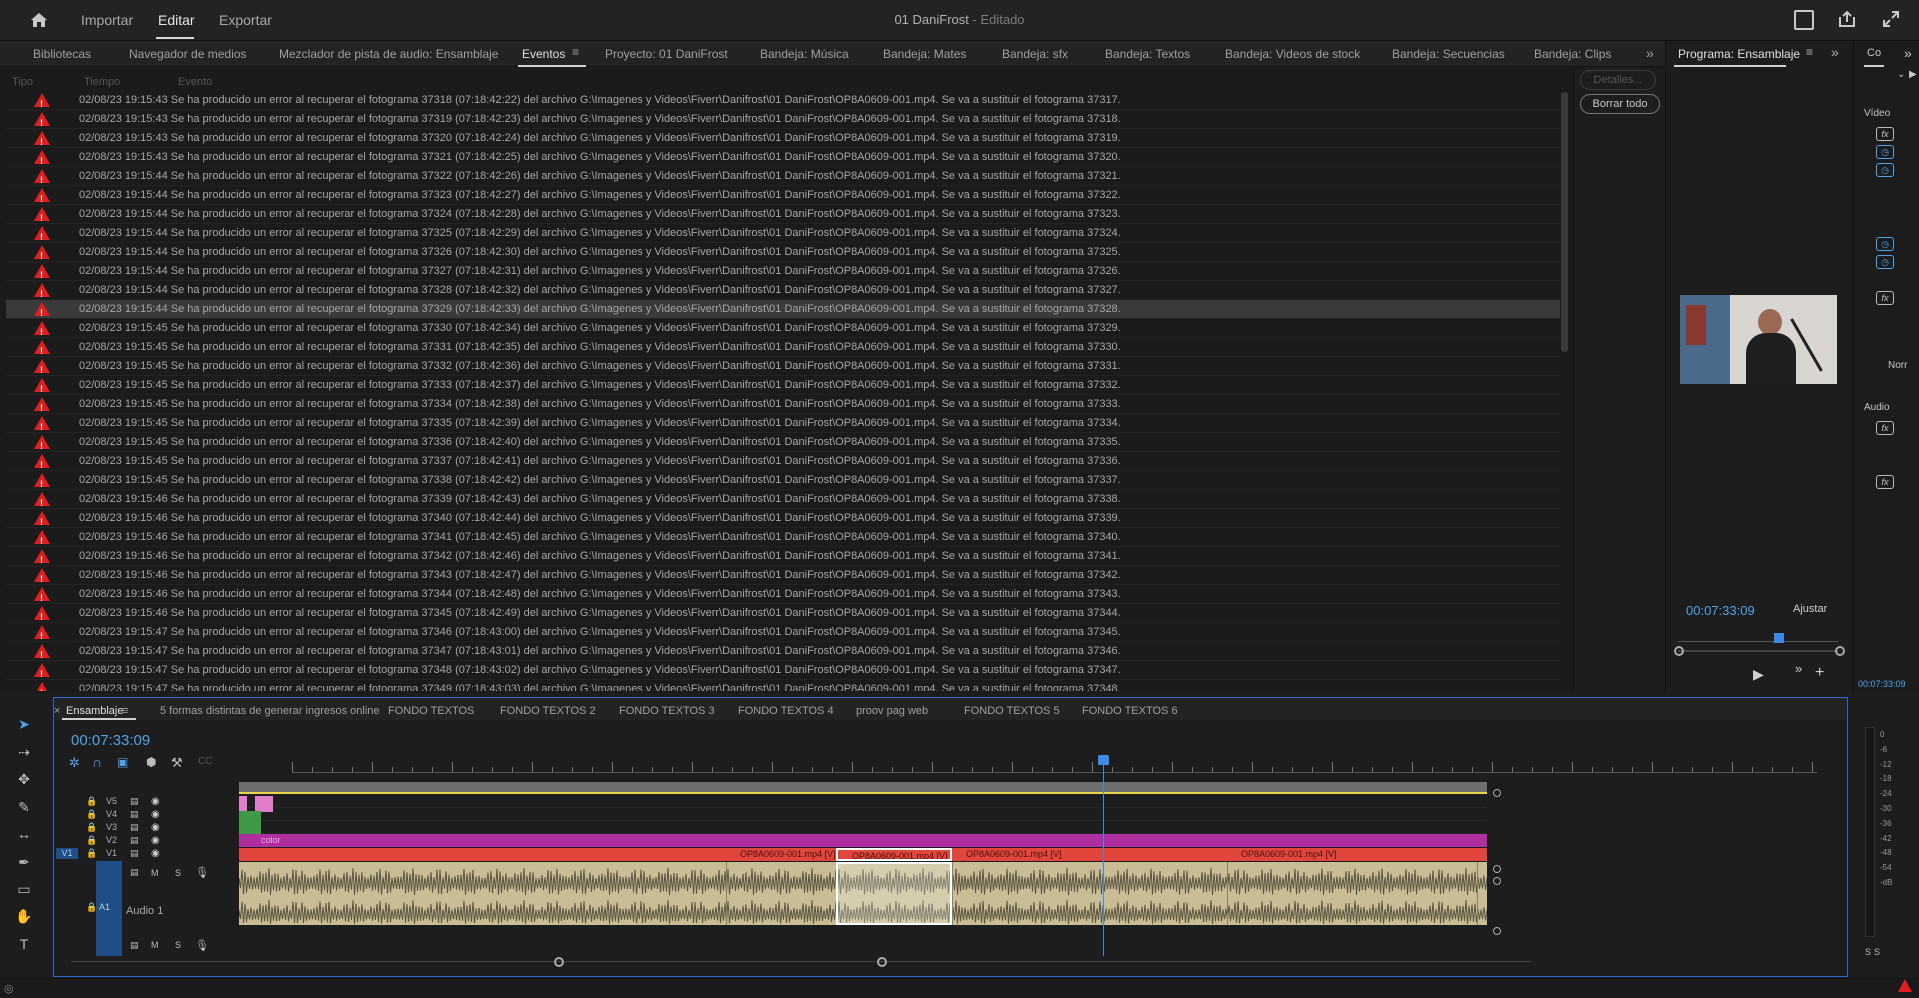 This screenshot has height=998, width=1919. Describe the element at coordinates (1847, 19) in the screenshot. I see `share-icon` at that location.